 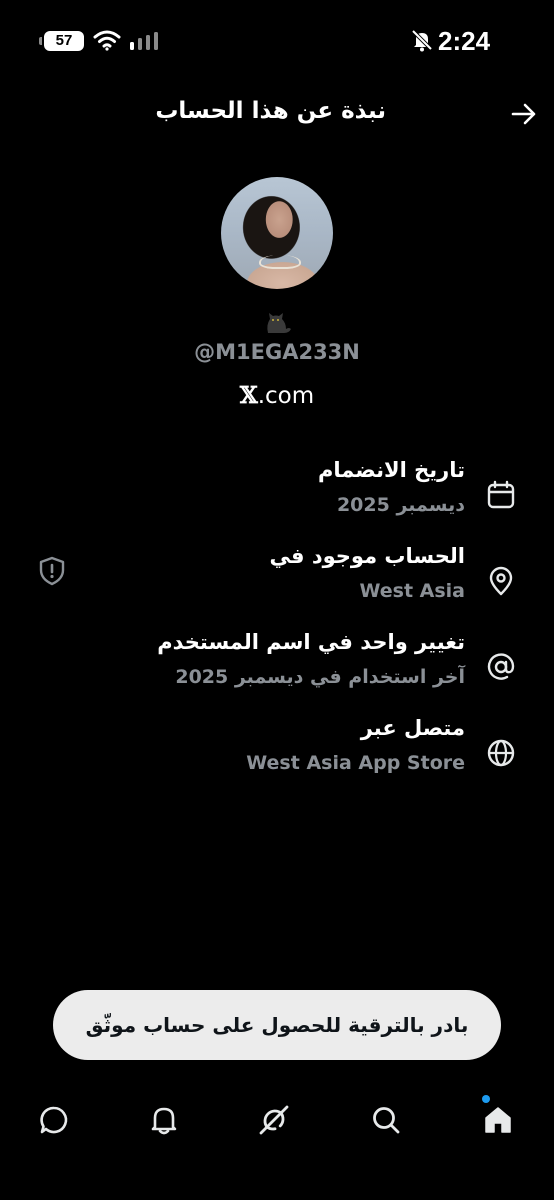 What do you see at coordinates (486, 1099) in the screenshot?
I see `home-notification-dot` at bounding box center [486, 1099].